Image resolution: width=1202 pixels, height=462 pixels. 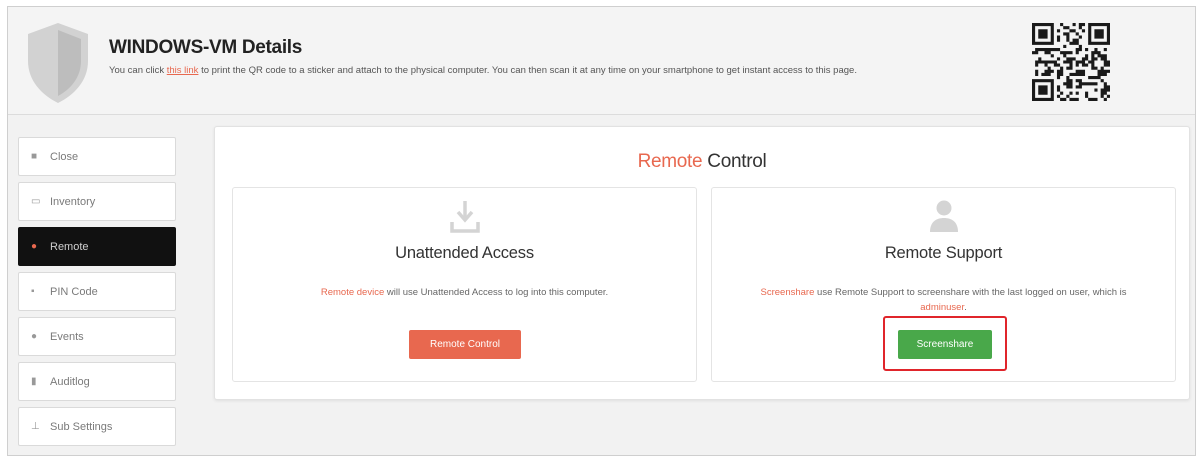 What do you see at coordinates (965, 307) in the screenshot?
I see `description-end: .` at bounding box center [965, 307].